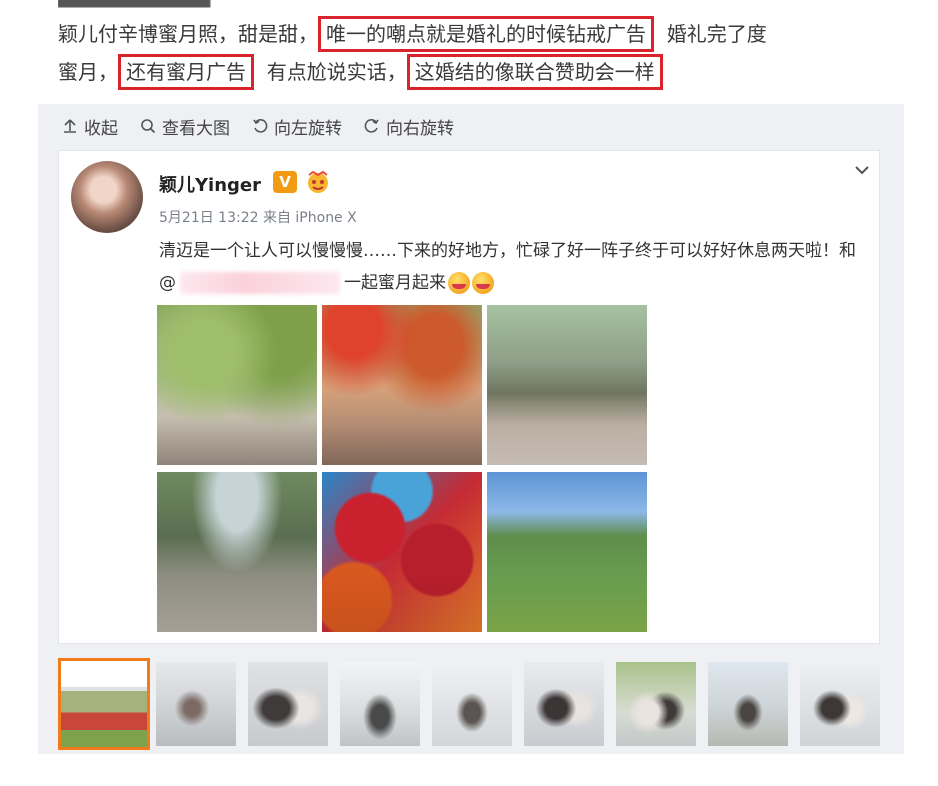 The width and height of the screenshot is (938, 786). Describe the element at coordinates (260, 283) in the screenshot. I see `blurred-mention` at that location.